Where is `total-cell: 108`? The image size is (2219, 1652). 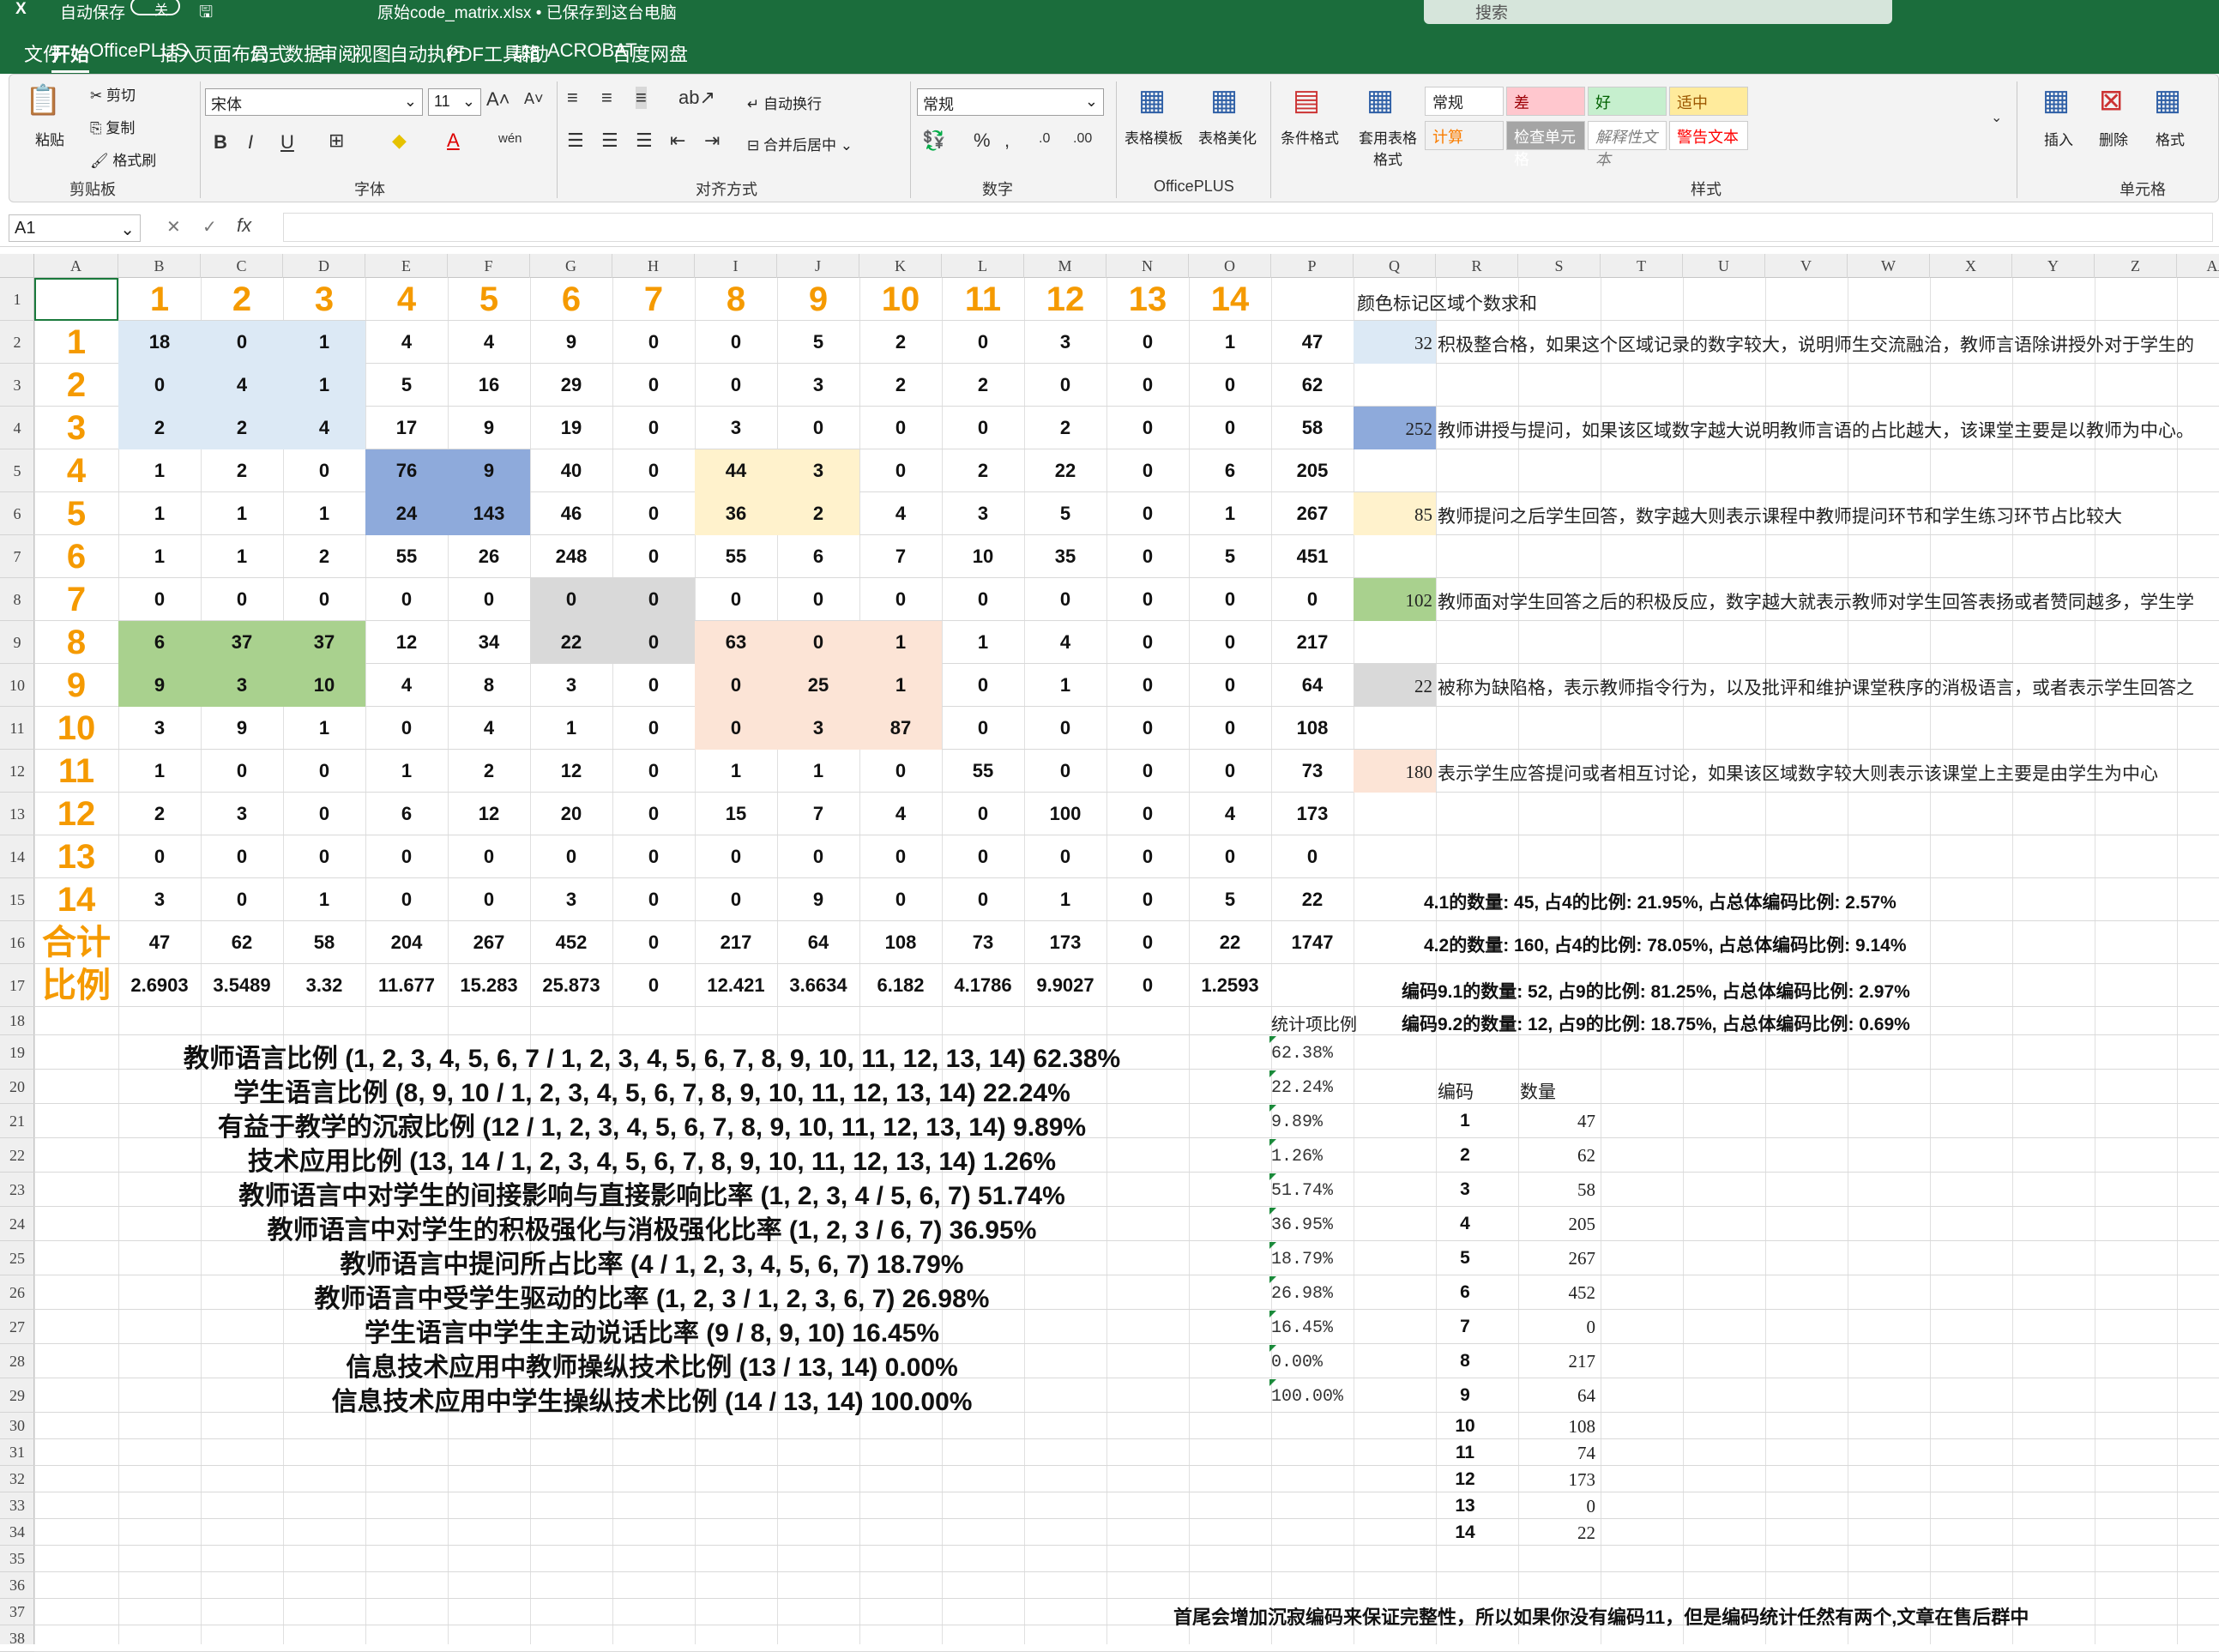 total-cell: 108 is located at coordinates (900, 942).